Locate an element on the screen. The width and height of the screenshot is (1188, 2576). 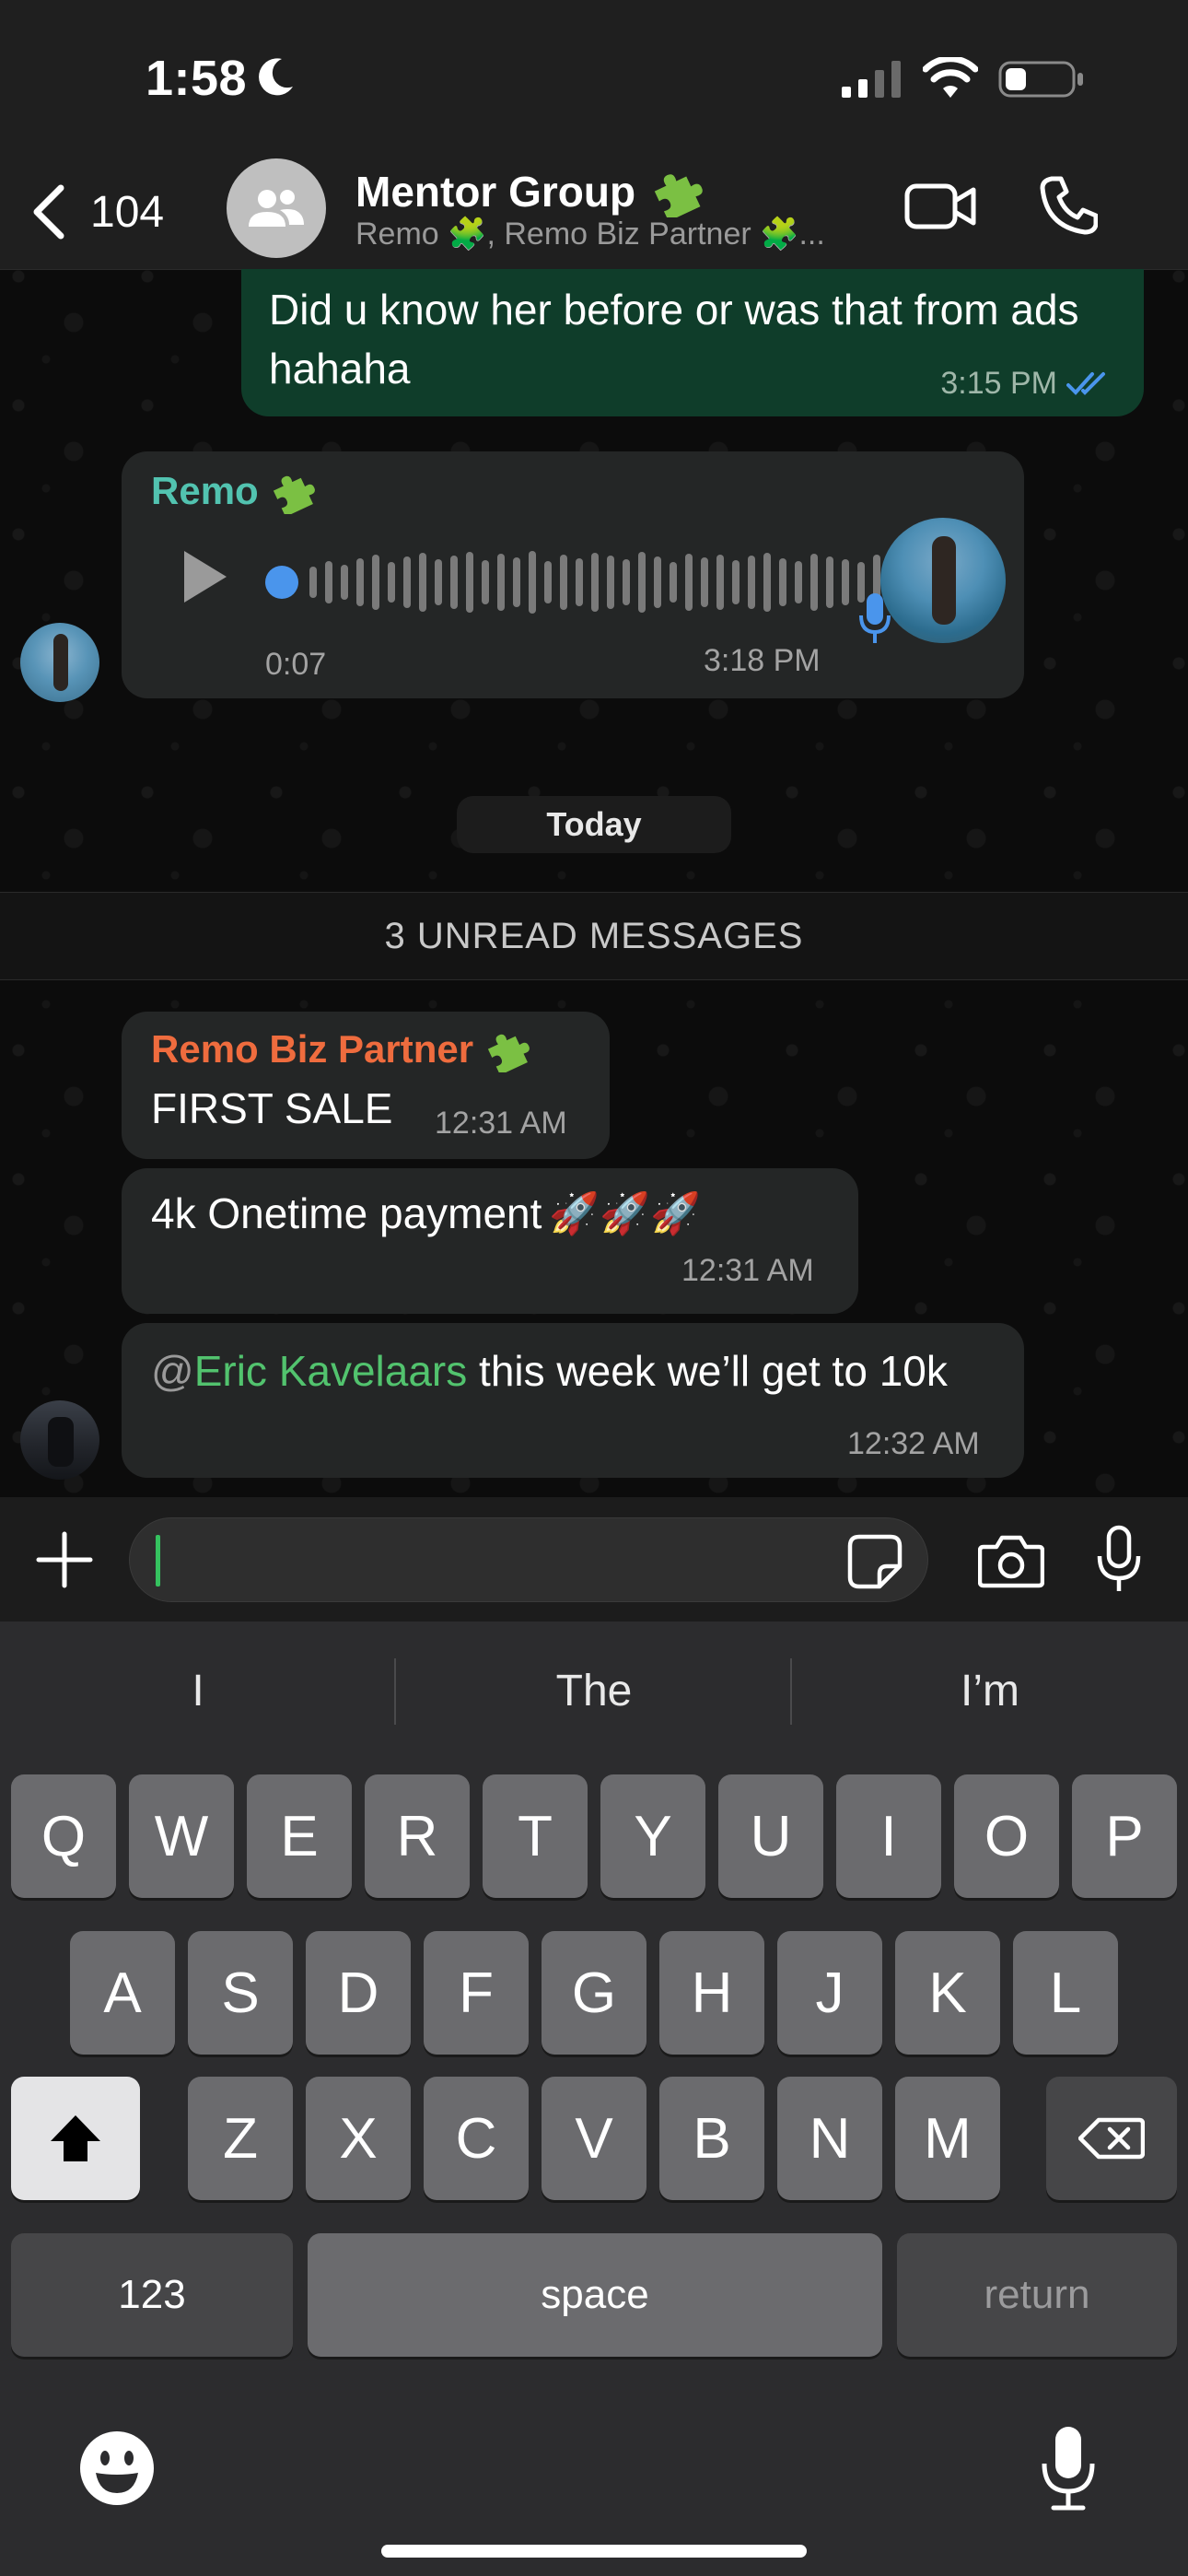
video-call-icon is located at coordinates (940, 206).